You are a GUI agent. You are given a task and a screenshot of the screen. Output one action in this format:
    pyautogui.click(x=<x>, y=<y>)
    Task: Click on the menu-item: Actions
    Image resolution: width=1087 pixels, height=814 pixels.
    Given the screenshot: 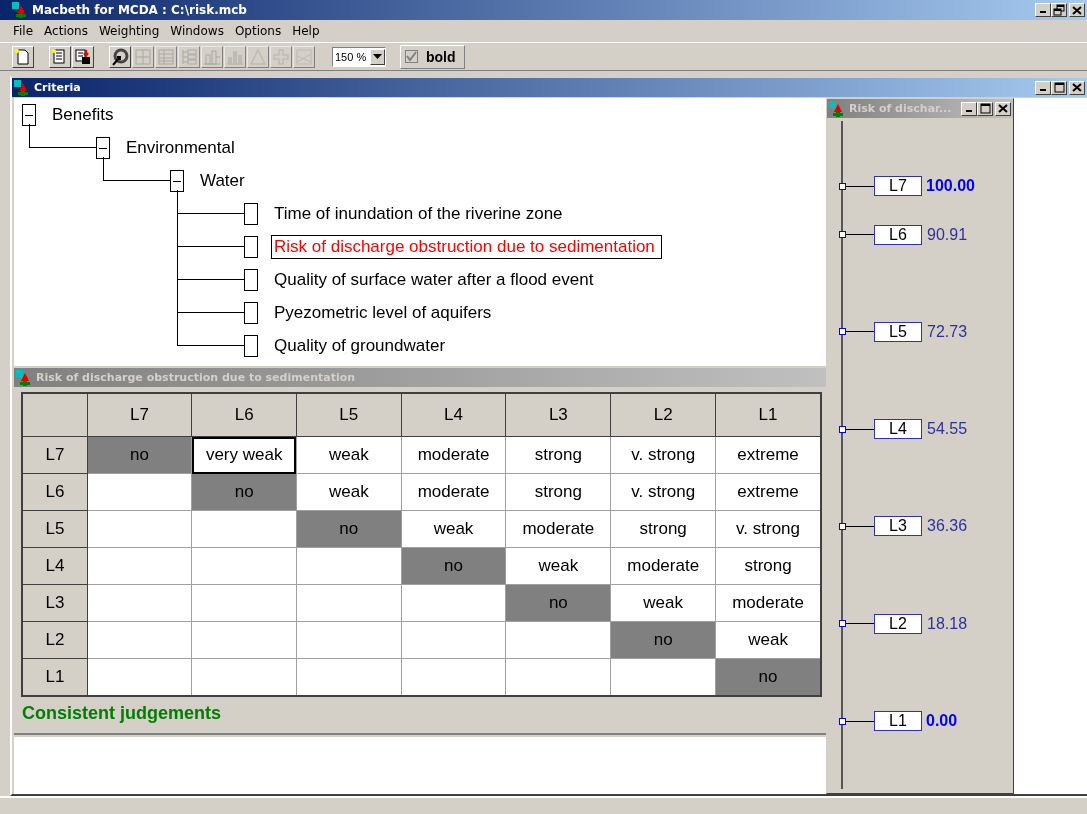 What is the action you would take?
    pyautogui.click(x=66, y=31)
    